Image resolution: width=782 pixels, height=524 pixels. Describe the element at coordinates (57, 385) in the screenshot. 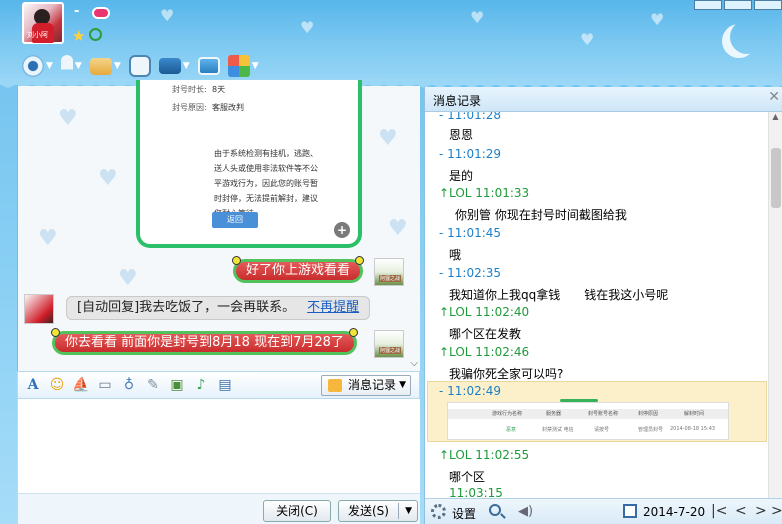

I see `emoji-icon: ☺` at that location.